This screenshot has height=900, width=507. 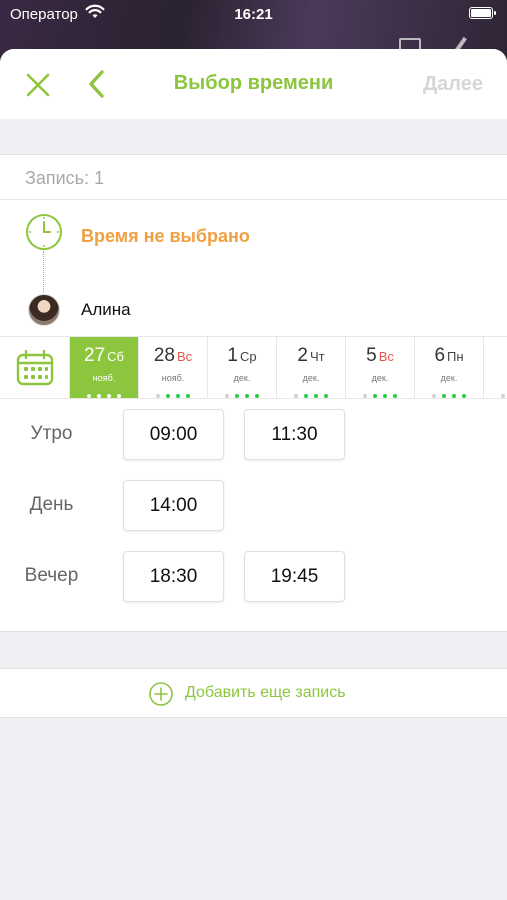 What do you see at coordinates (380, 367) in the screenshot?
I see `date-item: 5 Вс дек.` at bounding box center [380, 367].